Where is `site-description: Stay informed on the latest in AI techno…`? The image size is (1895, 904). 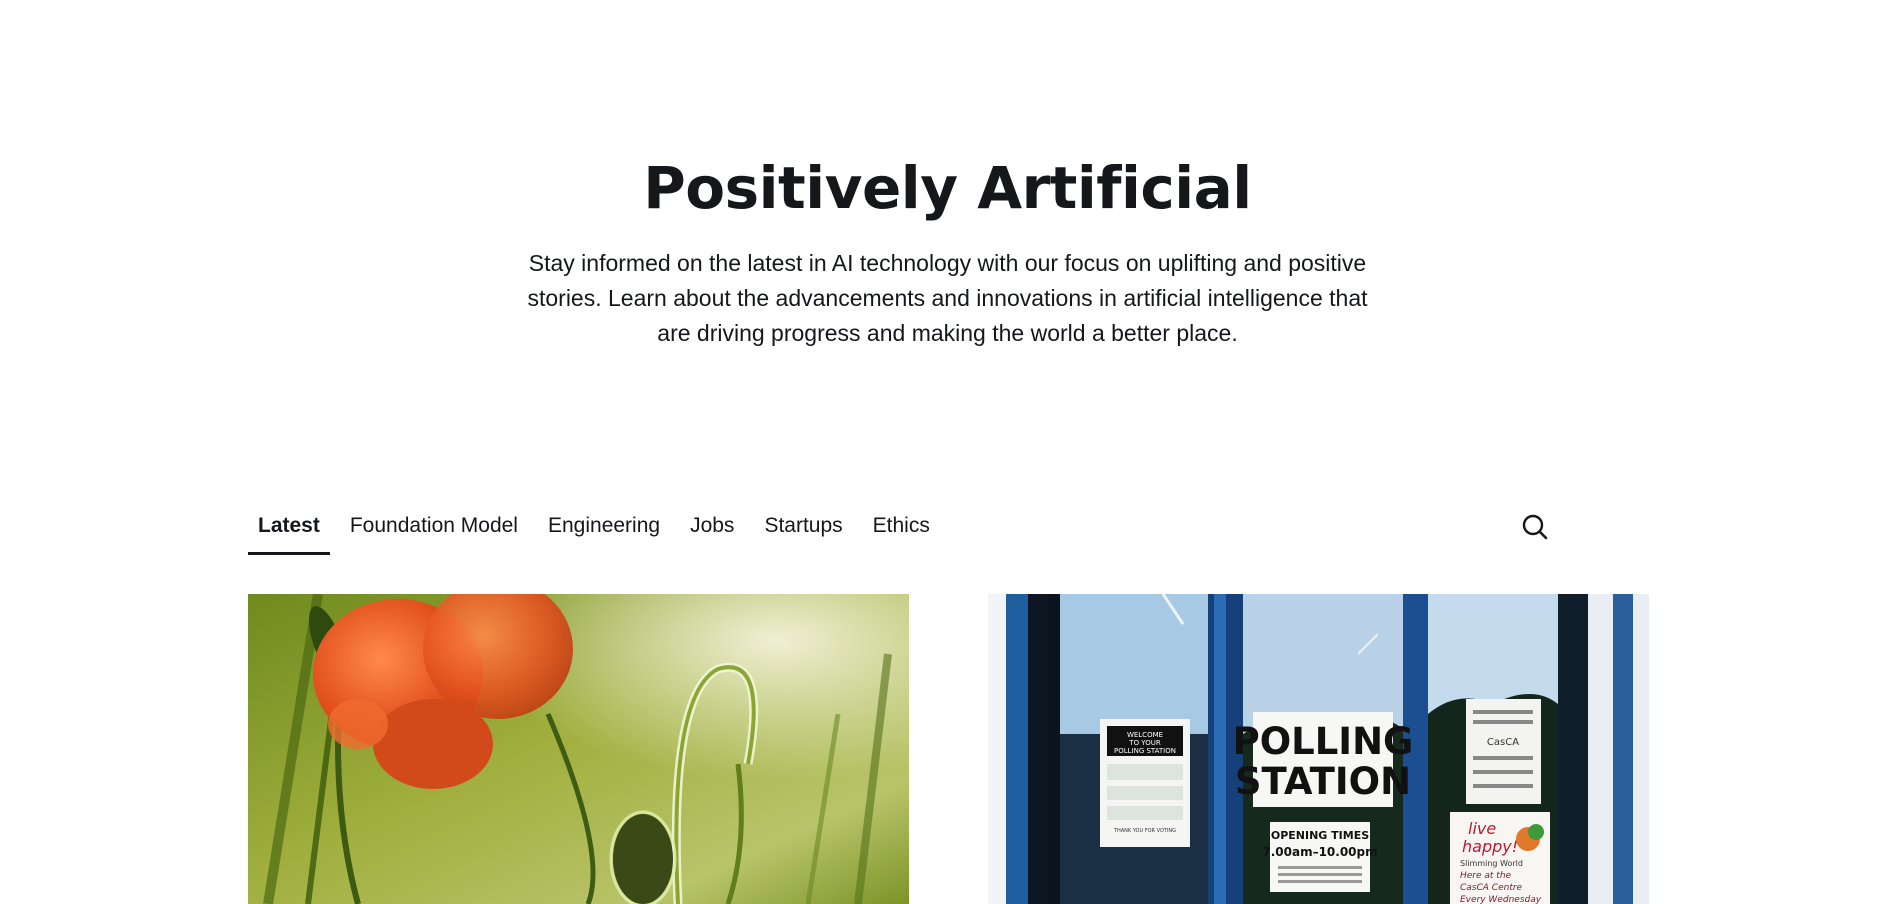
site-description: Stay informed on the latest in AI techno… is located at coordinates (947, 298).